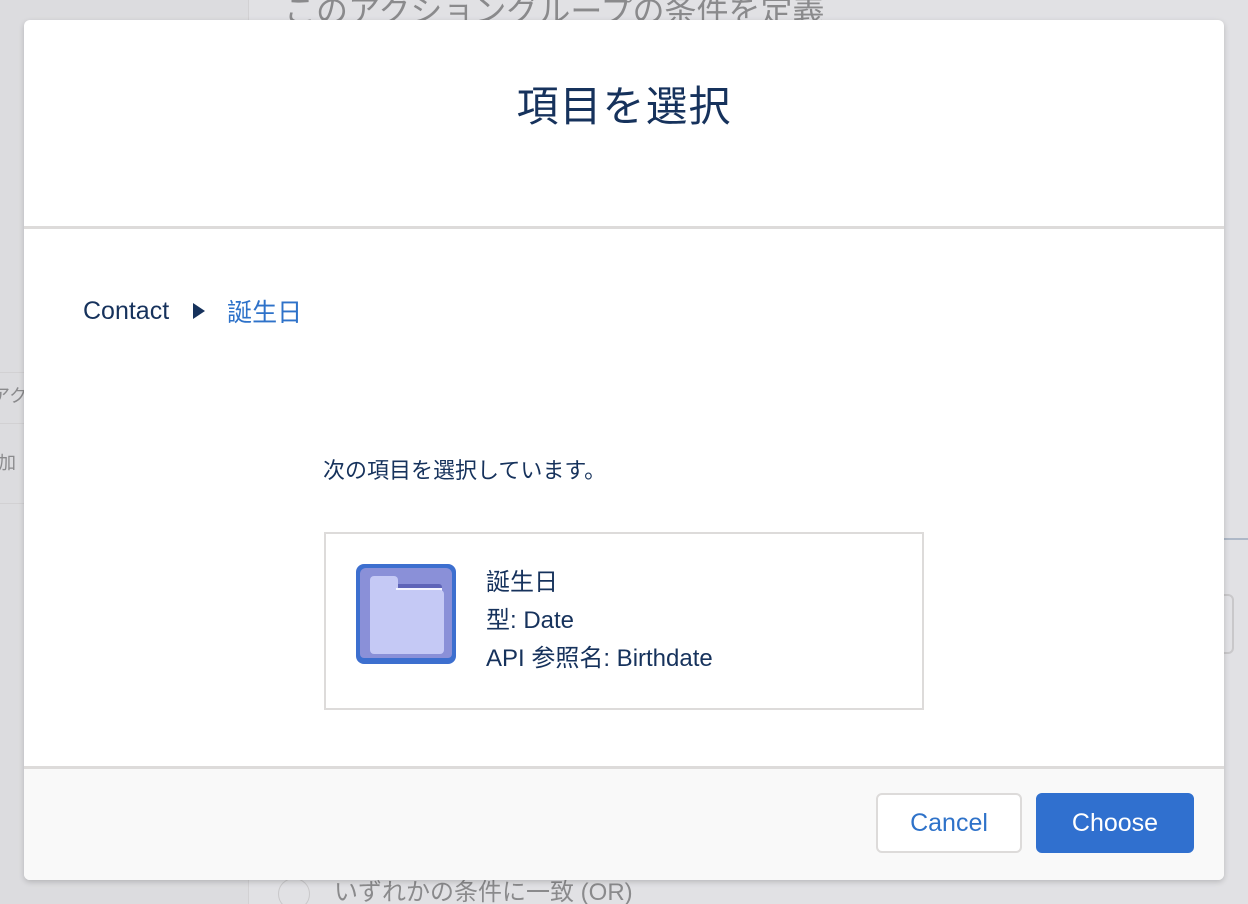 This screenshot has height=904, width=1248. What do you see at coordinates (264, 311) in the screenshot?
I see `breadcrumb-current: 誕生日` at bounding box center [264, 311].